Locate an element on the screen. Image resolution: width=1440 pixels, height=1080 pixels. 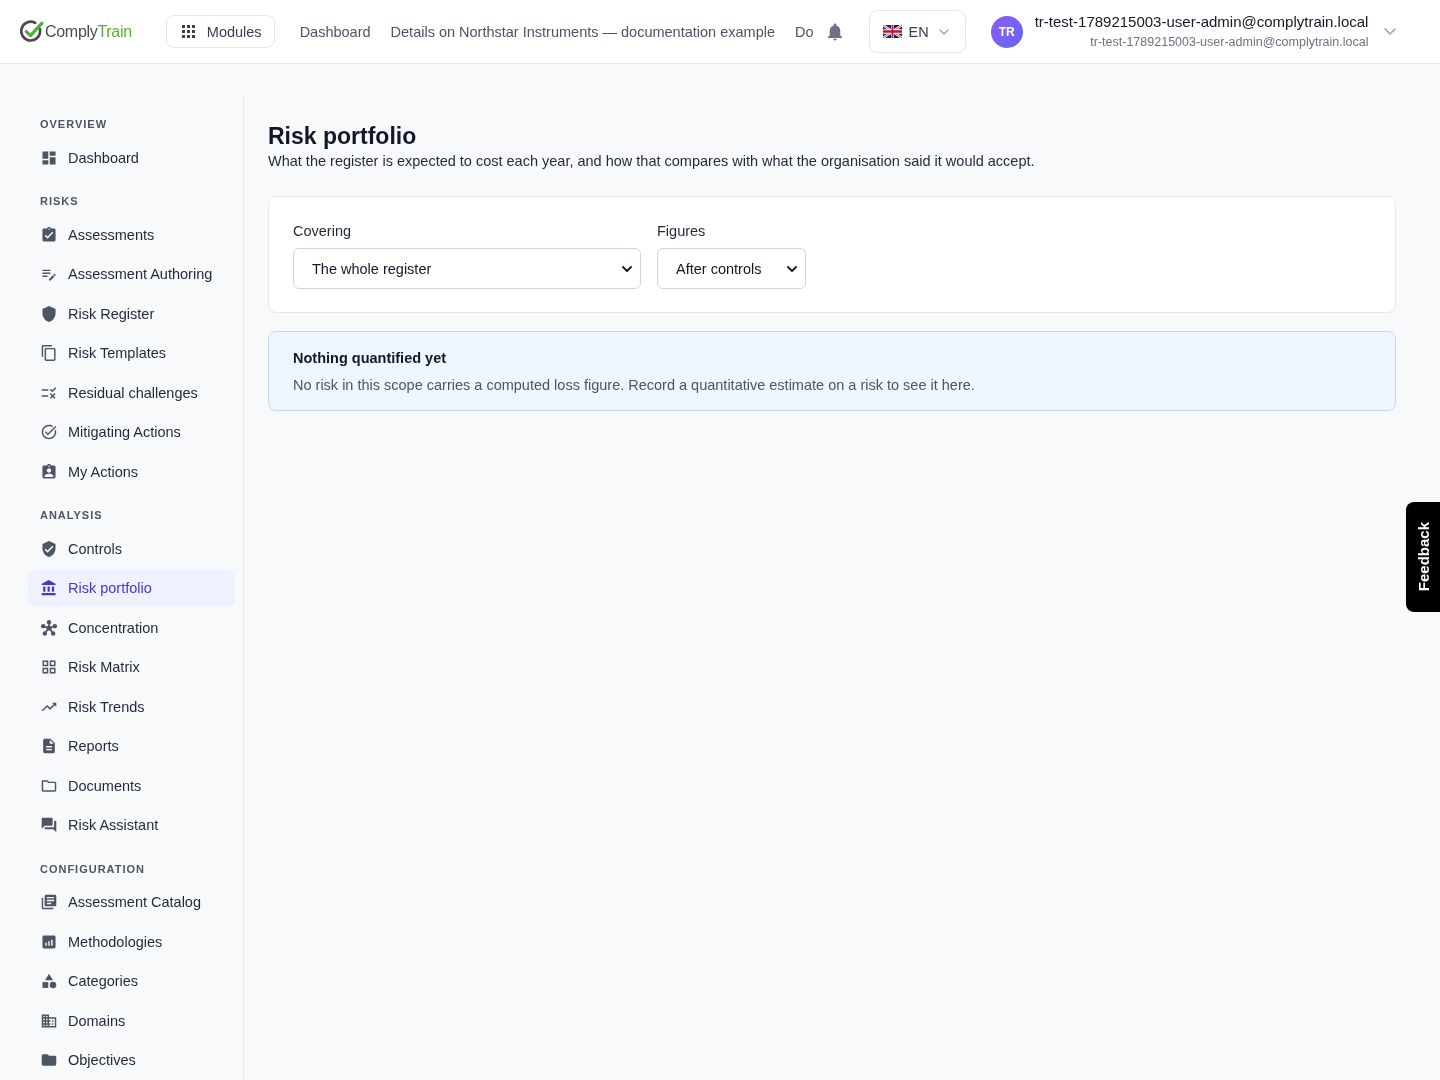
feedback-tab: Feedback is located at coordinates (1423, 557).